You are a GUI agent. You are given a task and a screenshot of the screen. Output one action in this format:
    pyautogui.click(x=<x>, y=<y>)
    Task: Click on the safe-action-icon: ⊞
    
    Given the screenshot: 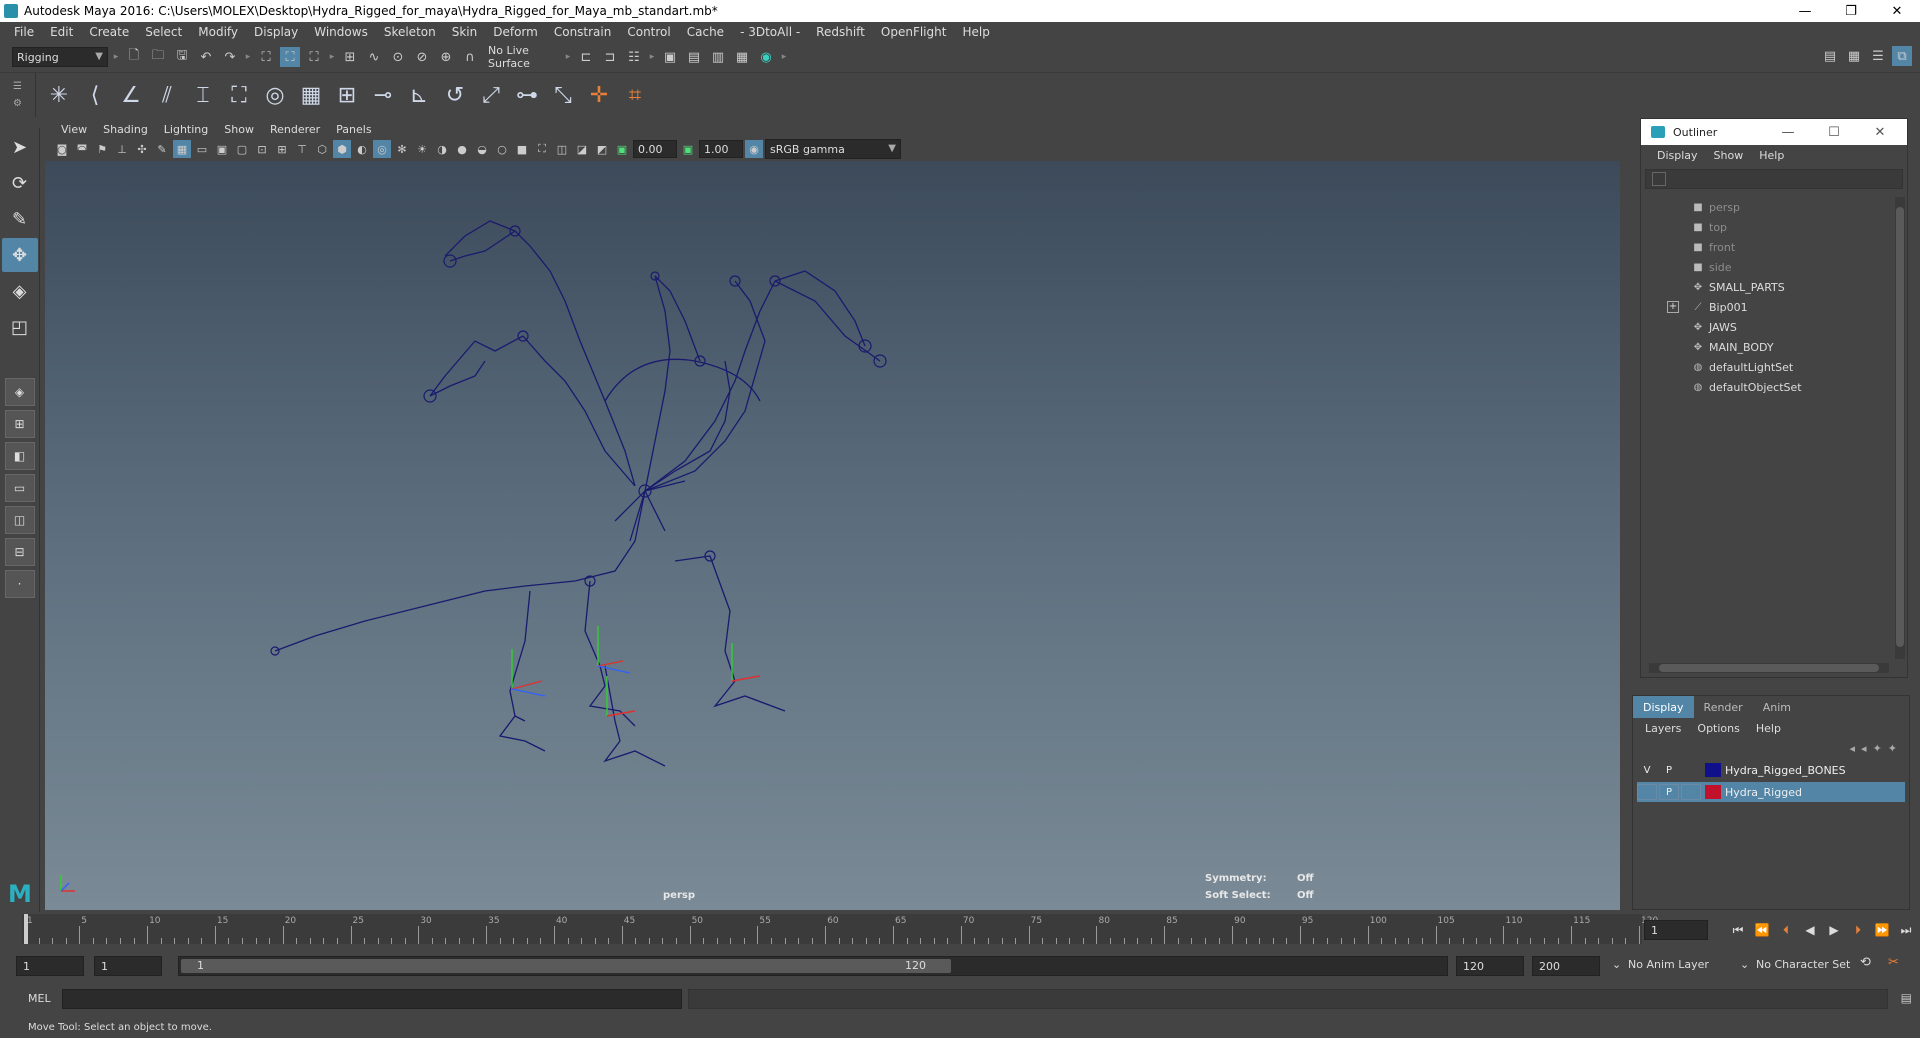 What is the action you would take?
    pyautogui.click(x=282, y=149)
    